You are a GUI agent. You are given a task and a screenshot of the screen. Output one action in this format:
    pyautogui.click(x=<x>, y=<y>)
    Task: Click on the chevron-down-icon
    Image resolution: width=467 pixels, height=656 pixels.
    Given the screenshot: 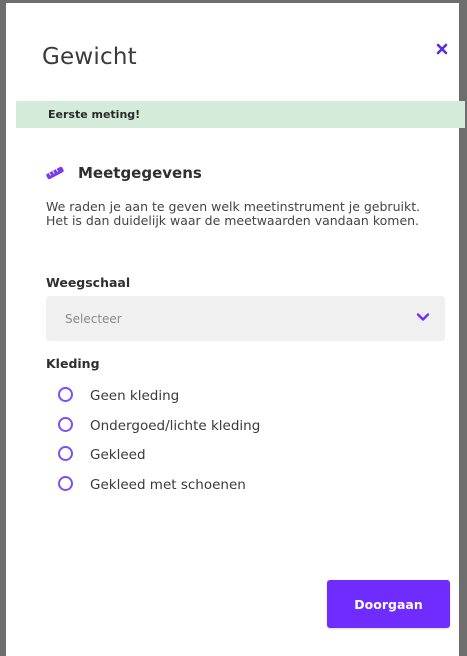 What is the action you would take?
    pyautogui.click(x=423, y=317)
    